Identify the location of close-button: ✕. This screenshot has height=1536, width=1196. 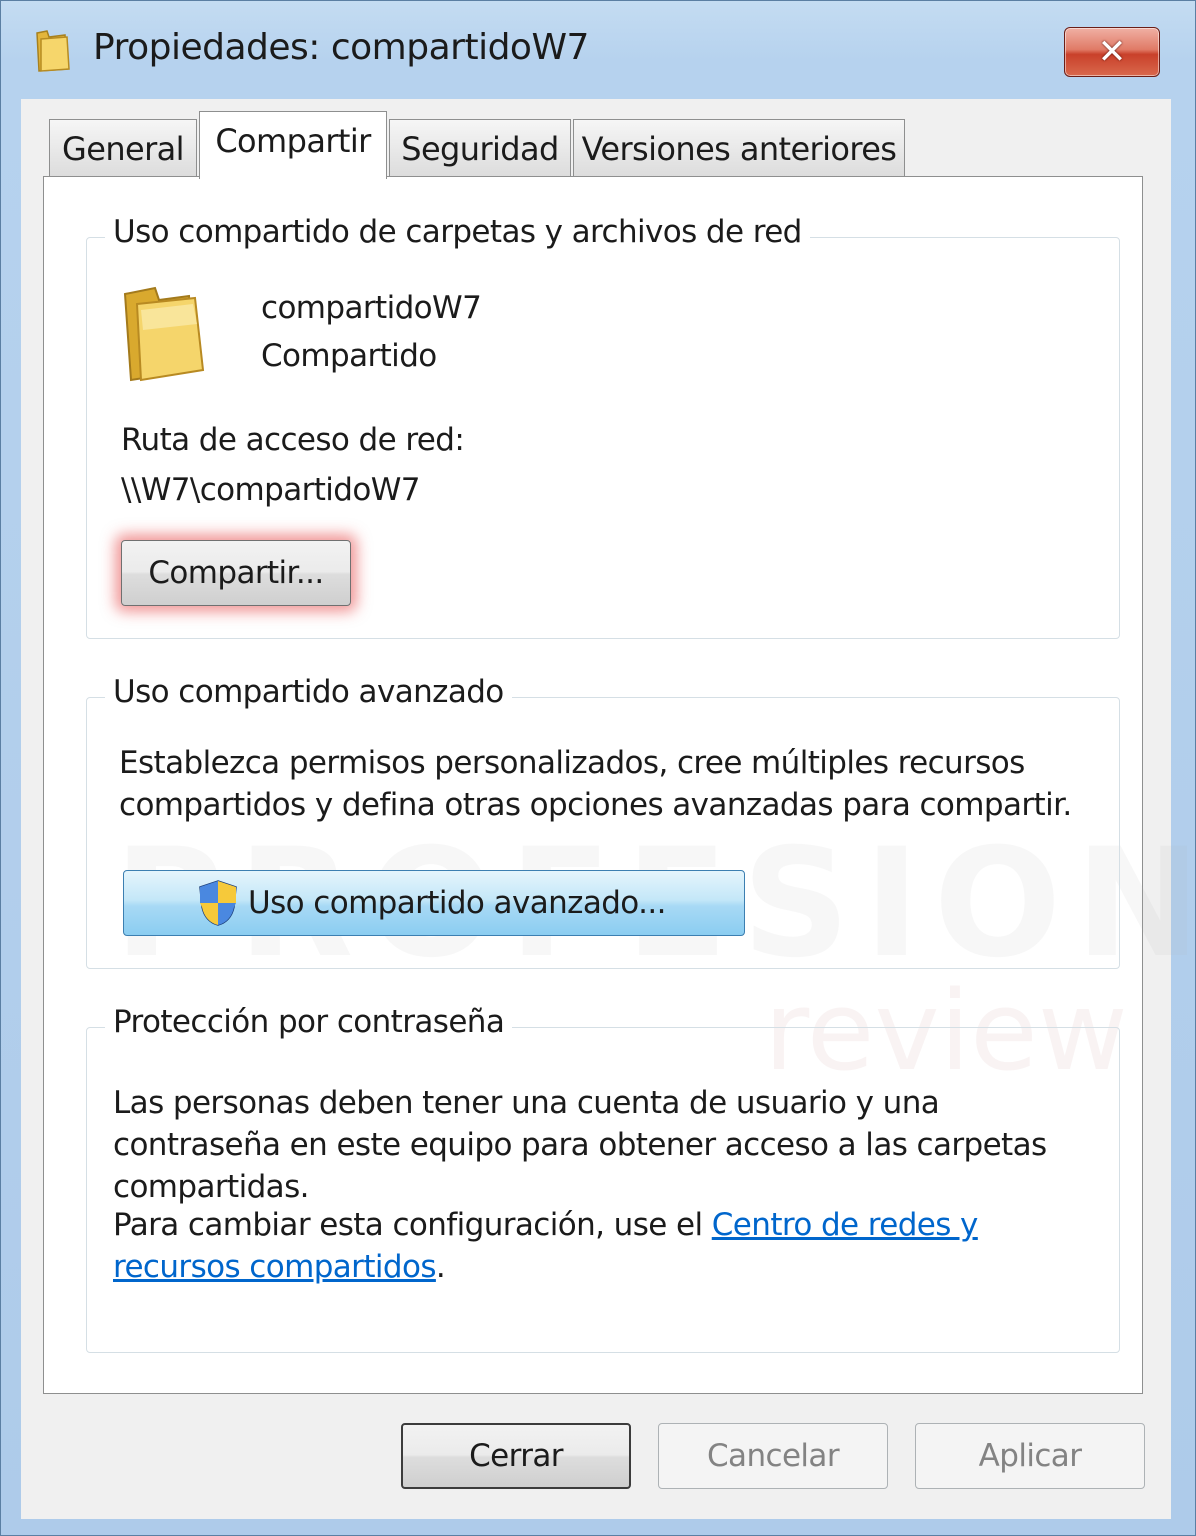
(1112, 52).